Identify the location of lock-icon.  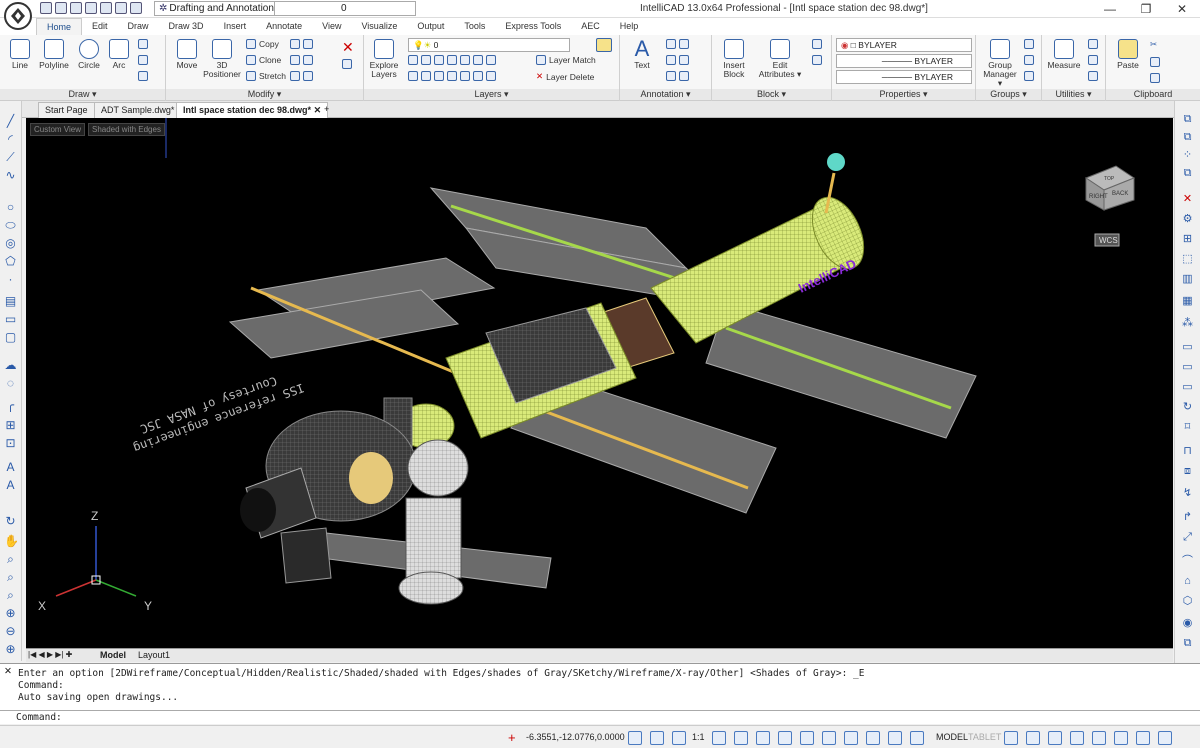
(1077, 738).